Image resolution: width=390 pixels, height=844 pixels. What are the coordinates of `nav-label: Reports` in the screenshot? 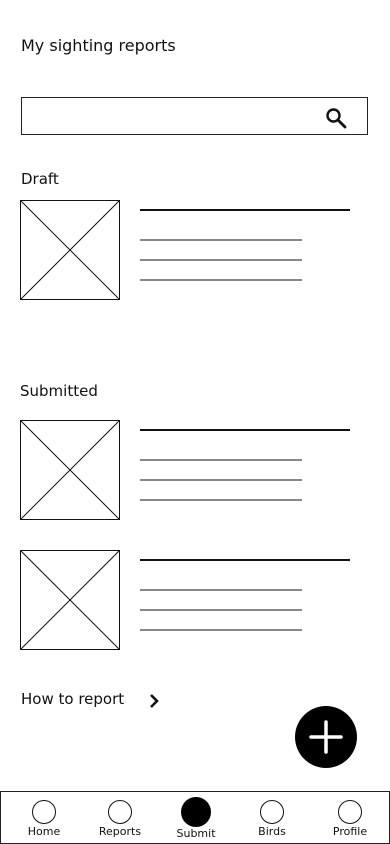 It's located at (120, 831).